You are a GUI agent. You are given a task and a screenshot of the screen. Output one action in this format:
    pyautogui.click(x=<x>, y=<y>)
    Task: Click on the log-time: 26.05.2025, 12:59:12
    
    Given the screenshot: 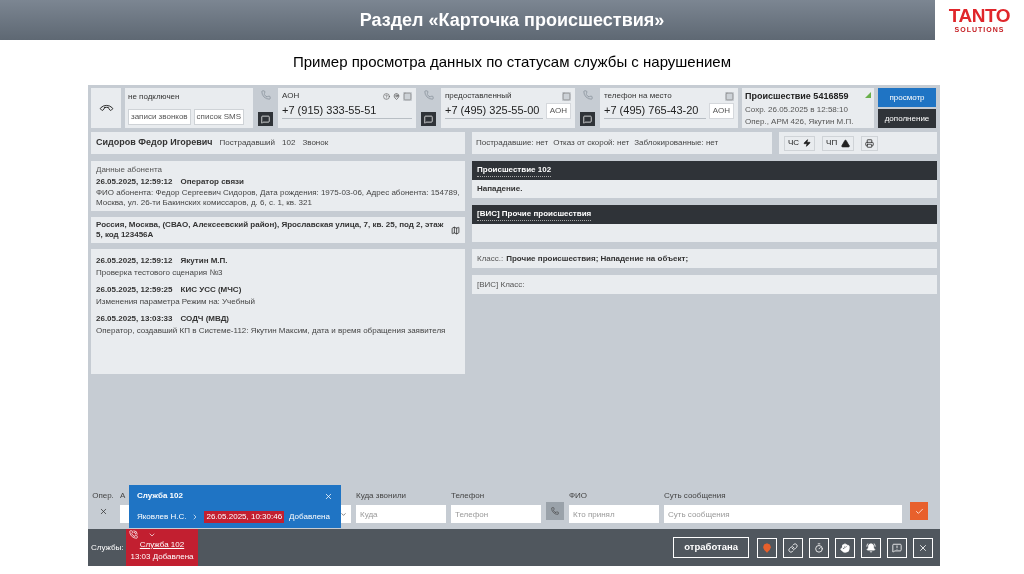 What is the action you would take?
    pyautogui.click(x=134, y=261)
    